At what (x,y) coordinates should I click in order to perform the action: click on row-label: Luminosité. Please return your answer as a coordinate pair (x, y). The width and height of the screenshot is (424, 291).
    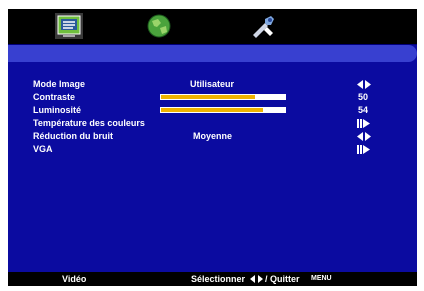
    Looking at the image, I should click on (57, 110).